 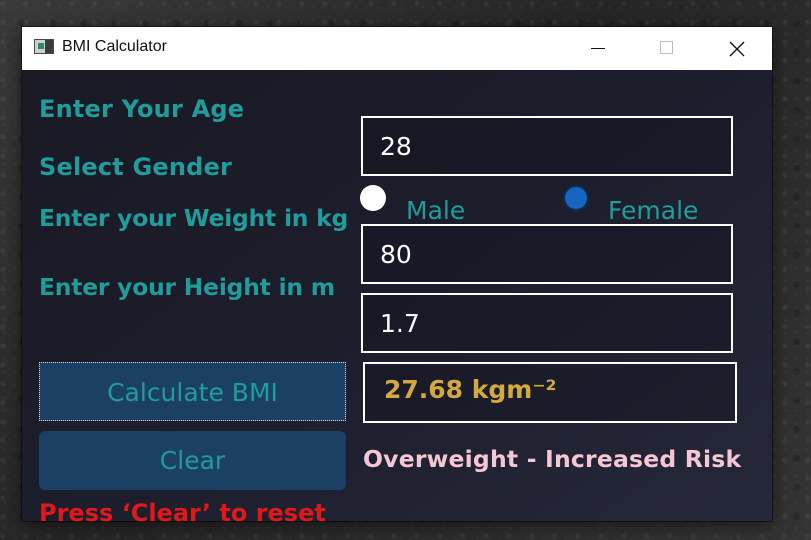 I want to click on title-bar: BMI Calculator, so click(x=397, y=48).